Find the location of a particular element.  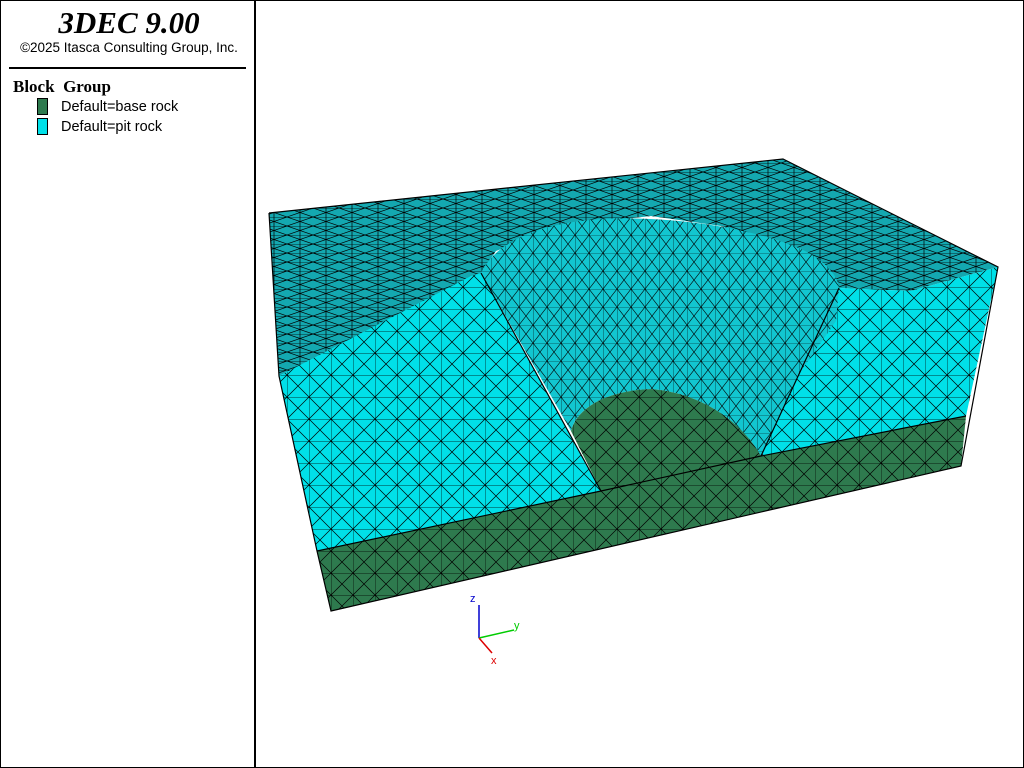

legend-label-base-rock: Default=base rock is located at coordinates (120, 106).